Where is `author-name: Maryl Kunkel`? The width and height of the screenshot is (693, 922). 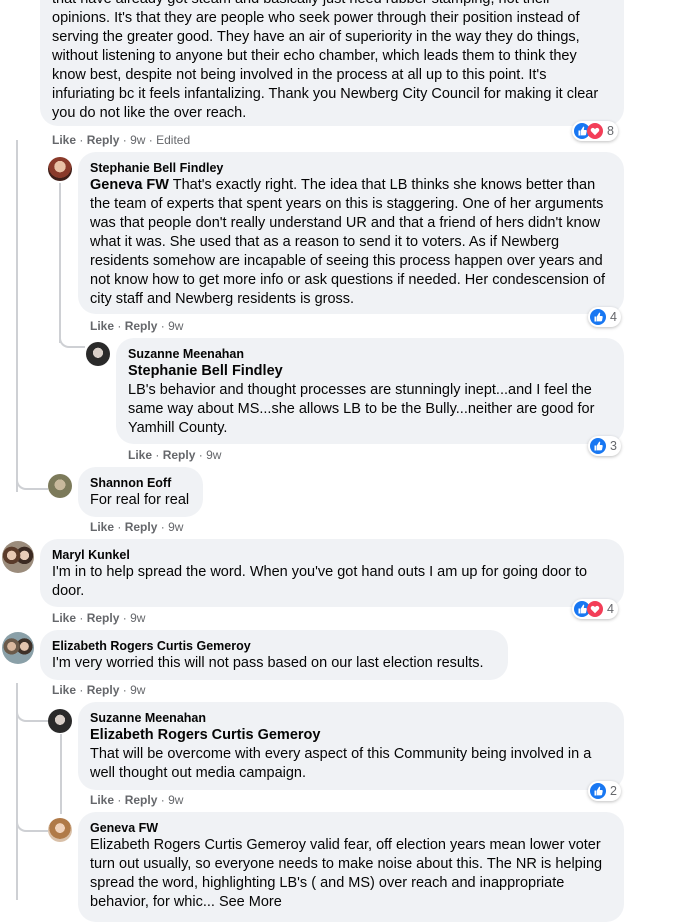 author-name: Maryl Kunkel is located at coordinates (332, 555).